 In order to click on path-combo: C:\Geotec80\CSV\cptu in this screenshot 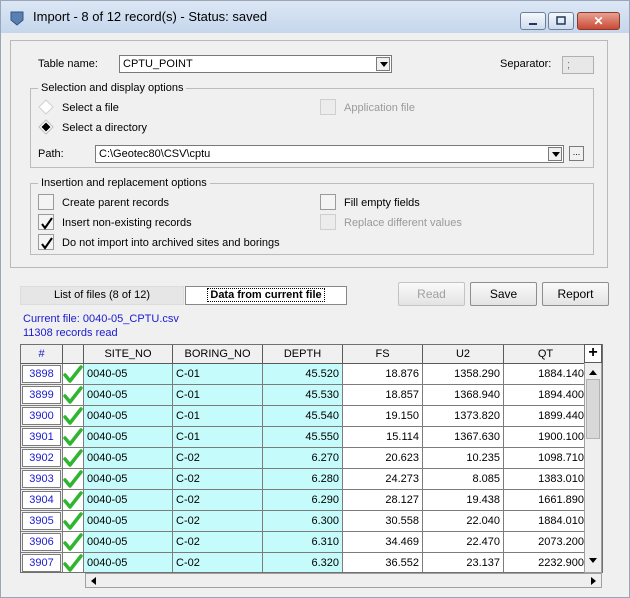, I will do `click(329, 154)`.